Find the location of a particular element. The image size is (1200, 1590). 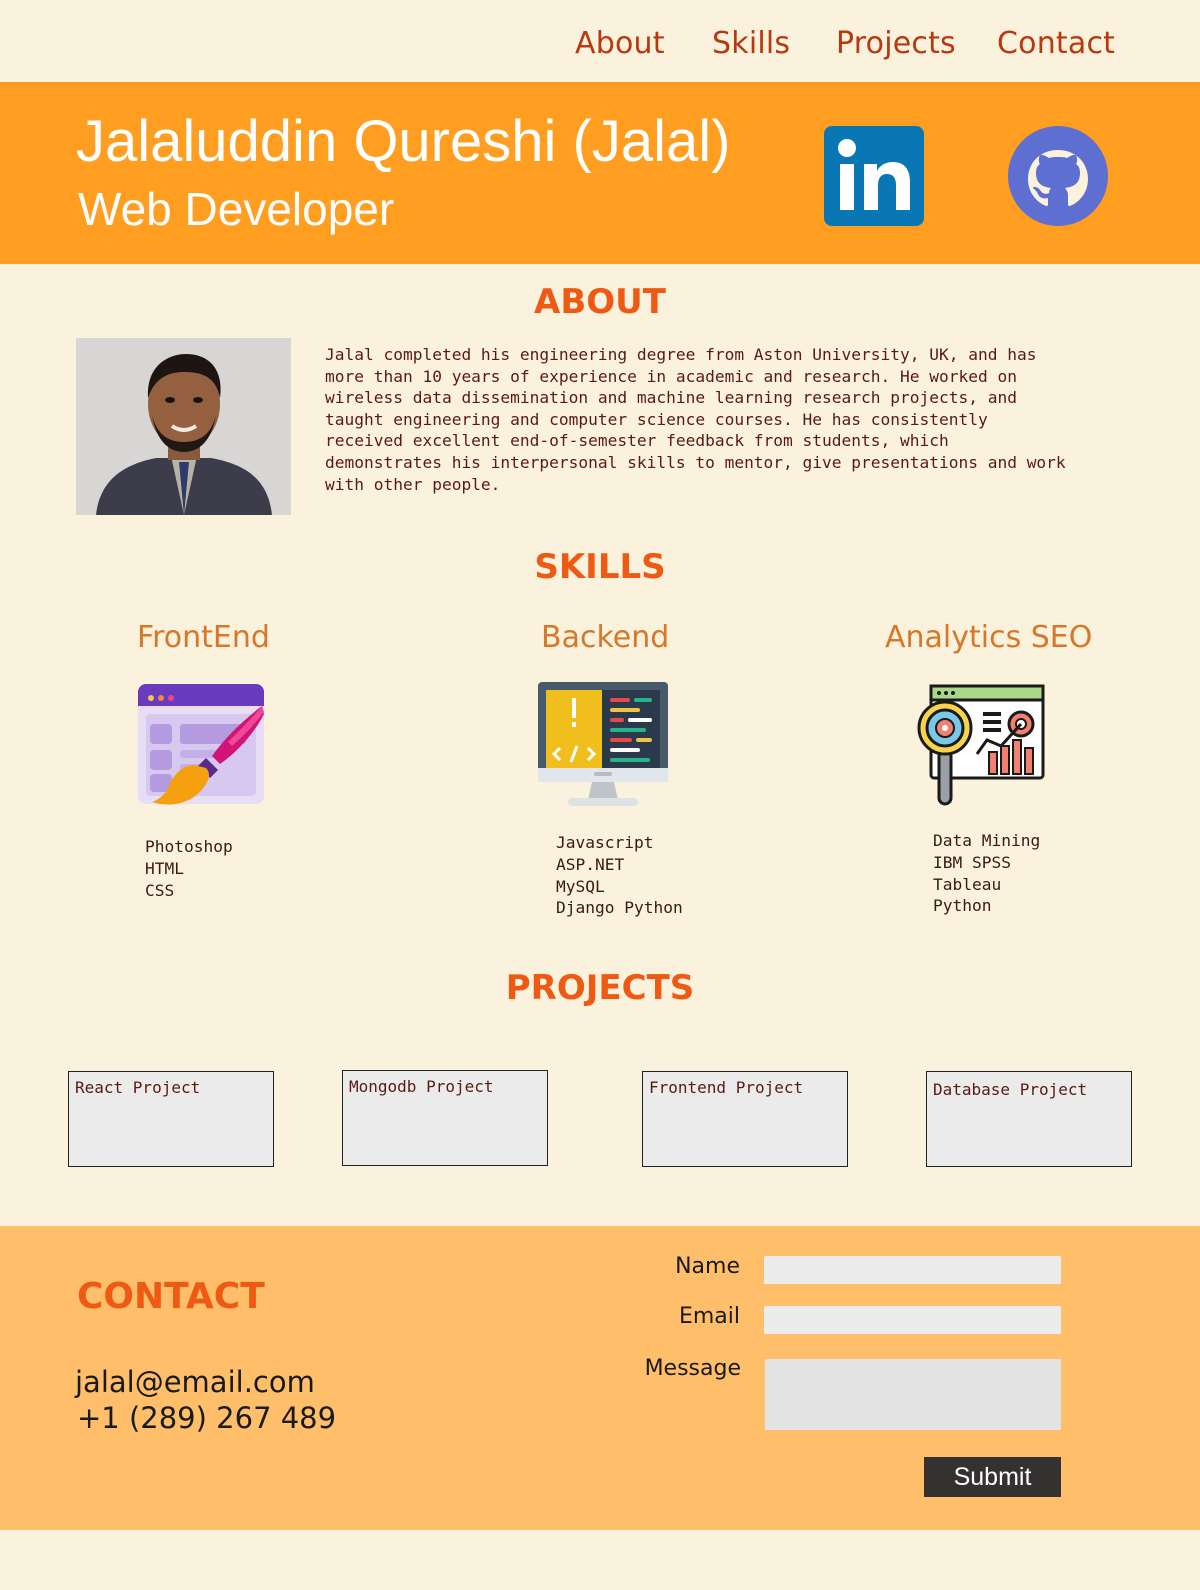

contact-email: jalal@email.com is located at coordinates (195, 1382).